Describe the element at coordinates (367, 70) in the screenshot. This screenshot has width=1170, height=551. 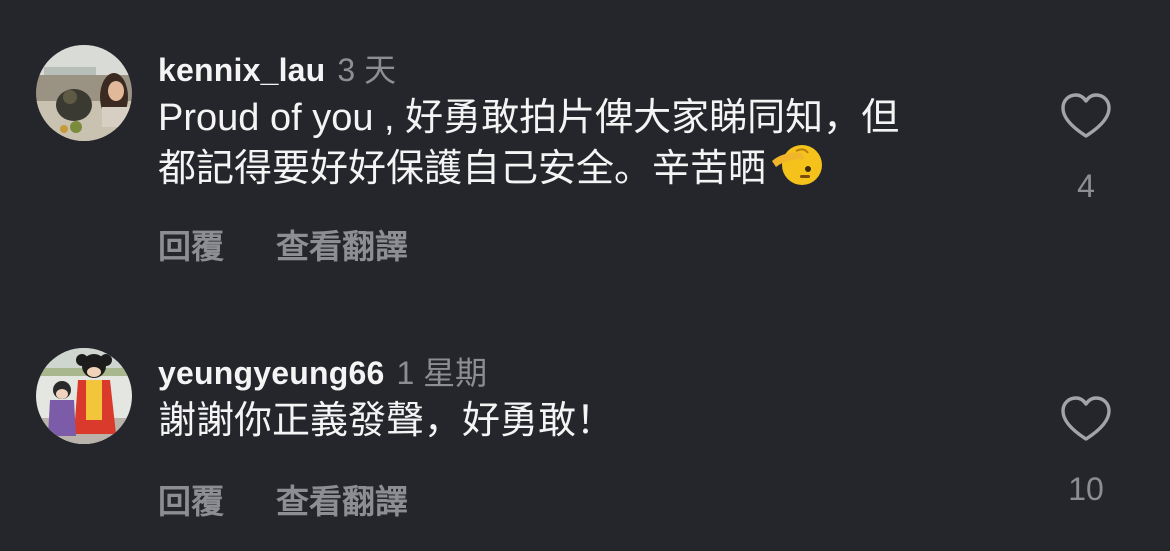
I see `comment-timestamp: 3 天` at that location.